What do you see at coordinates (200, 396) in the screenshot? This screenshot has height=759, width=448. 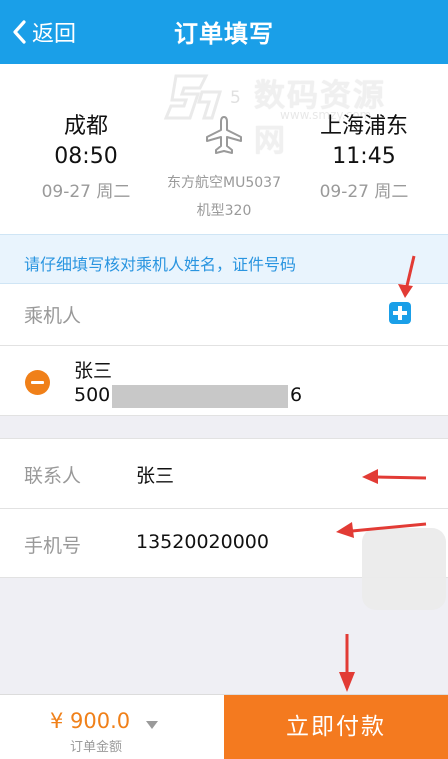 I see `passenger-id-redaction` at bounding box center [200, 396].